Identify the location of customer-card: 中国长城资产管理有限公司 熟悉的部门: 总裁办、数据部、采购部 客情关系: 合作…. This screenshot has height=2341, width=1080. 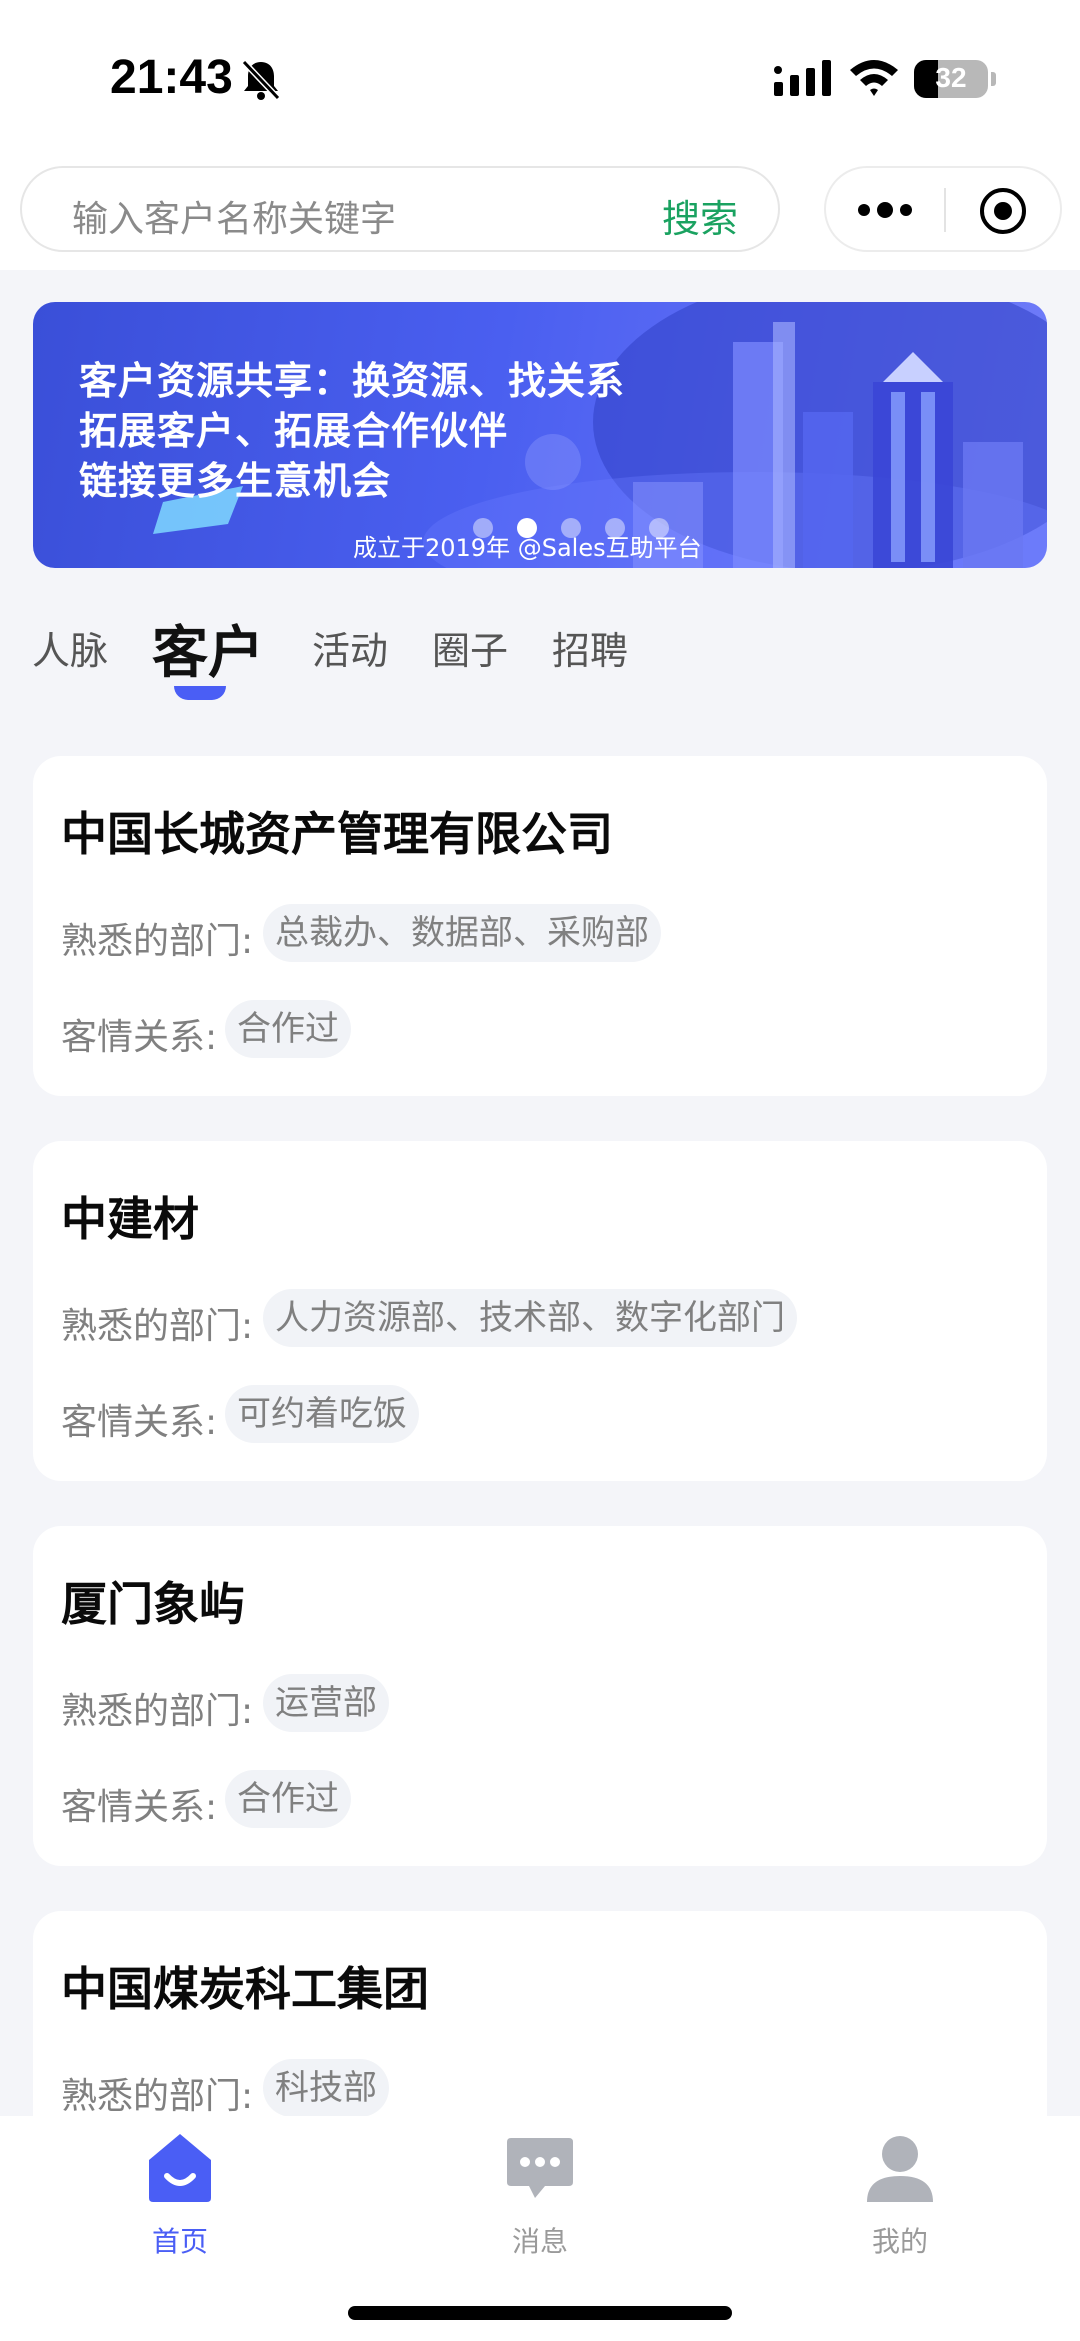
(540, 926).